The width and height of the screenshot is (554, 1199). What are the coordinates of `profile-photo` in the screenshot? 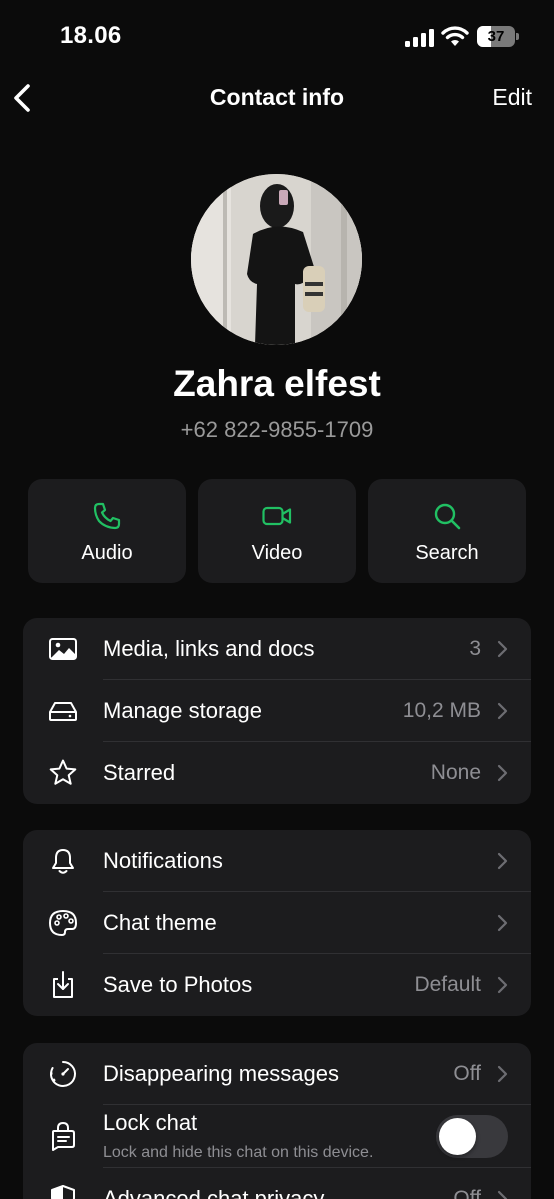 It's located at (276, 259).